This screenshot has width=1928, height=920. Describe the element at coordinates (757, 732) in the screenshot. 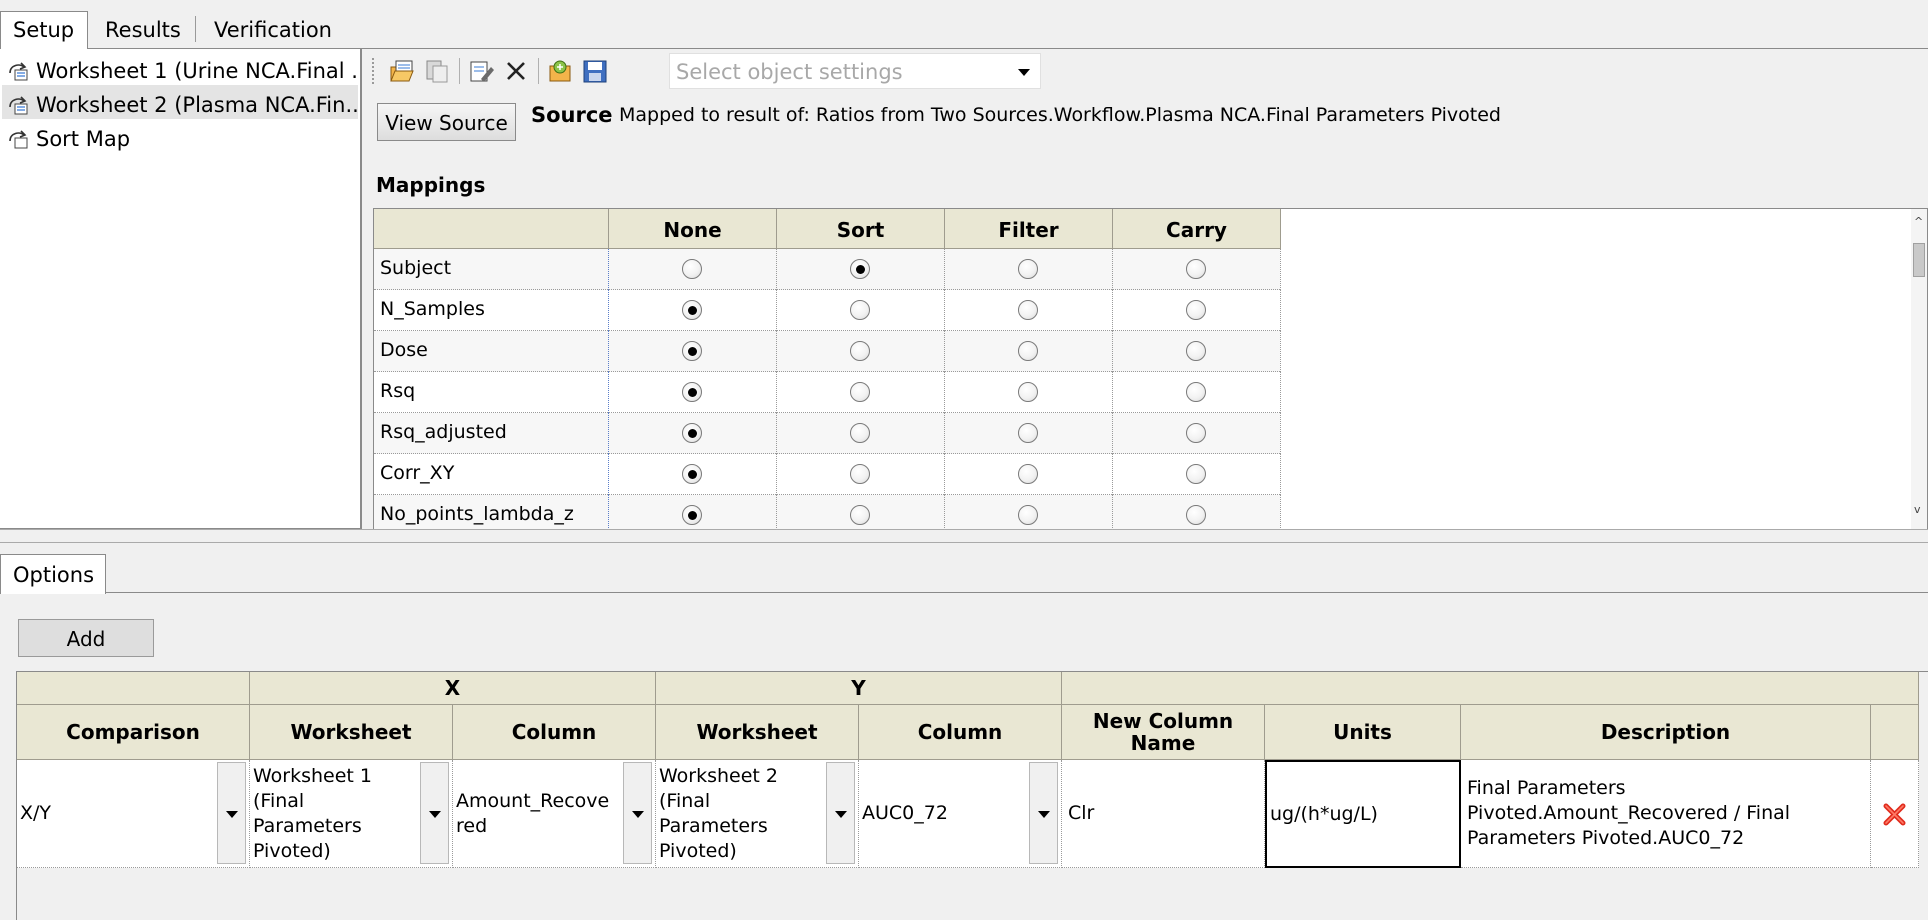

I see `header-y-worksheet: Worksheet` at that location.